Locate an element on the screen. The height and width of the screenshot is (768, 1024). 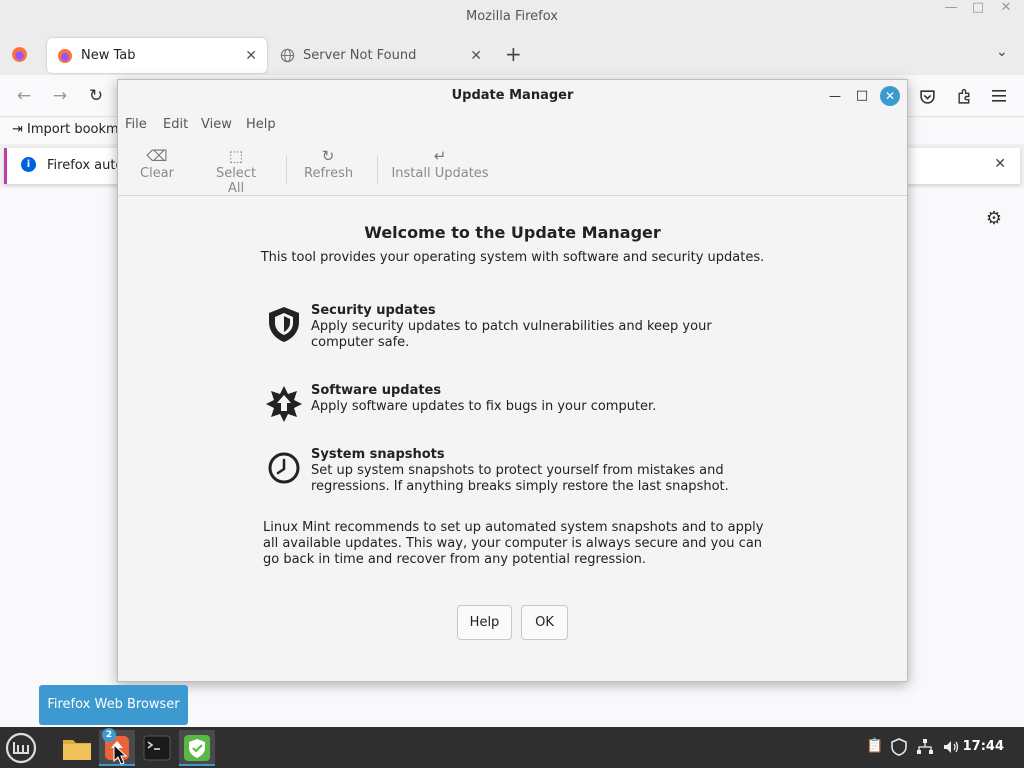
menu-help: Help is located at coordinates (261, 124).